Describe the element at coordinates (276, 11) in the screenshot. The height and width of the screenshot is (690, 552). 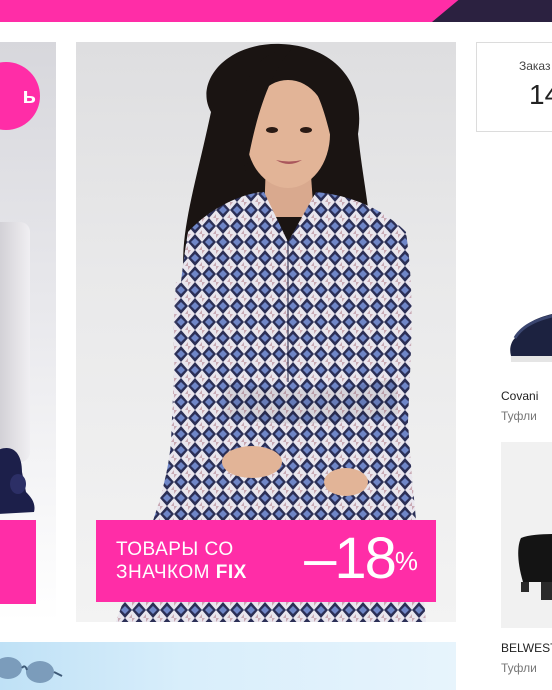
I see `top-promo-strip` at that location.